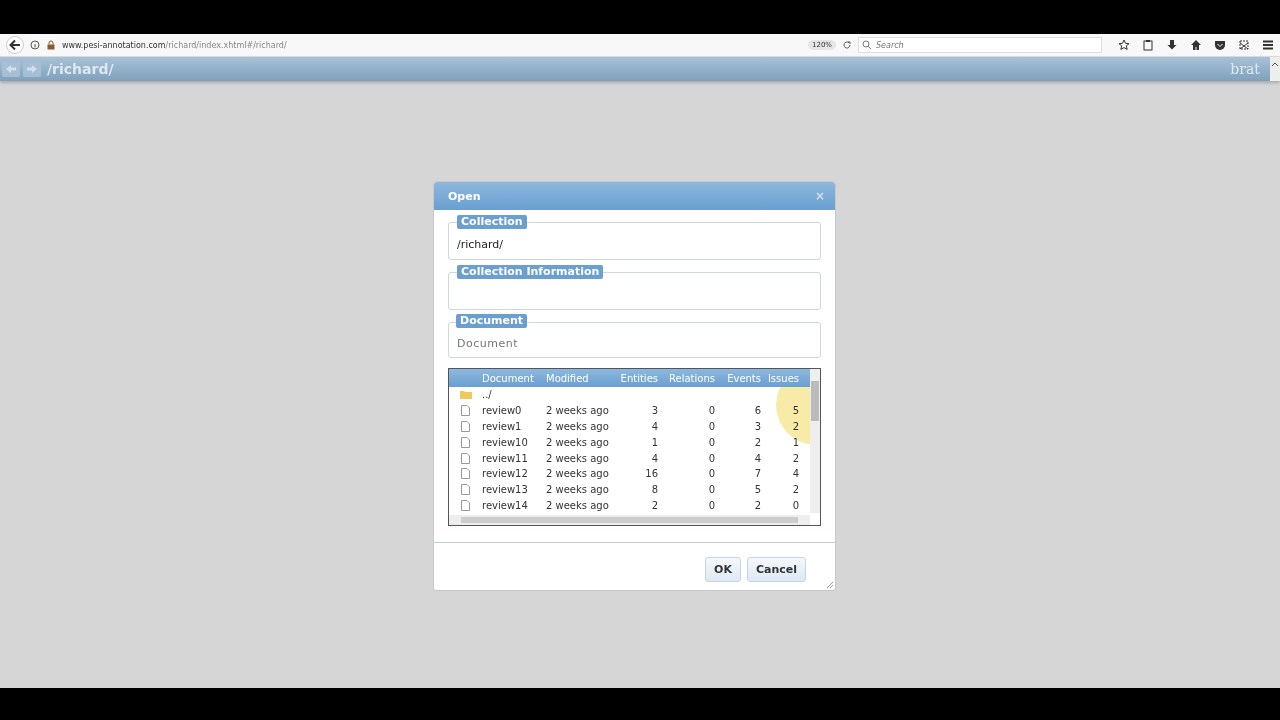  I want to click on table-cell: review14, so click(514, 505).